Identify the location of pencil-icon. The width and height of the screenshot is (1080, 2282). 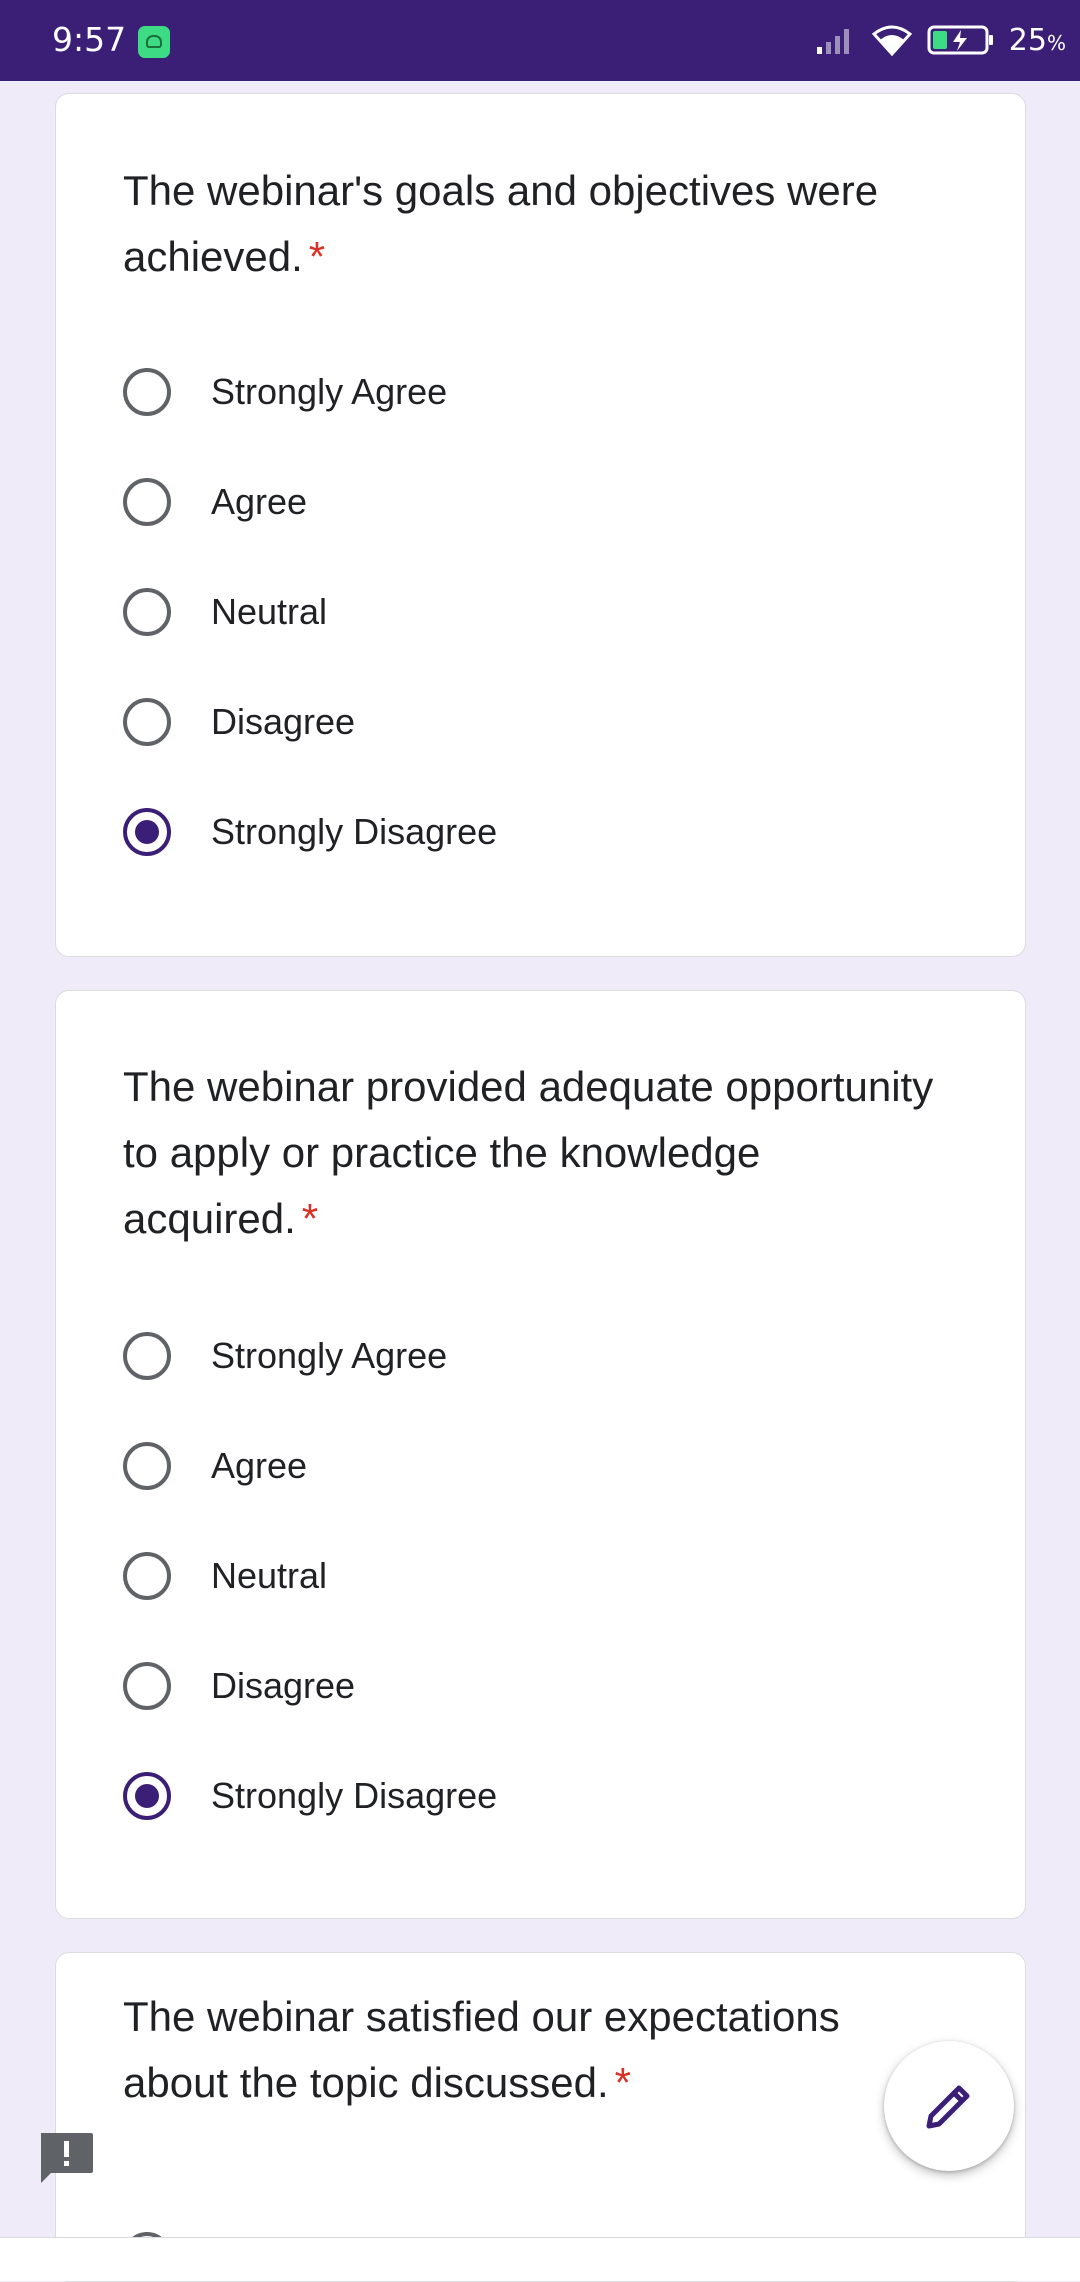
(948, 2107).